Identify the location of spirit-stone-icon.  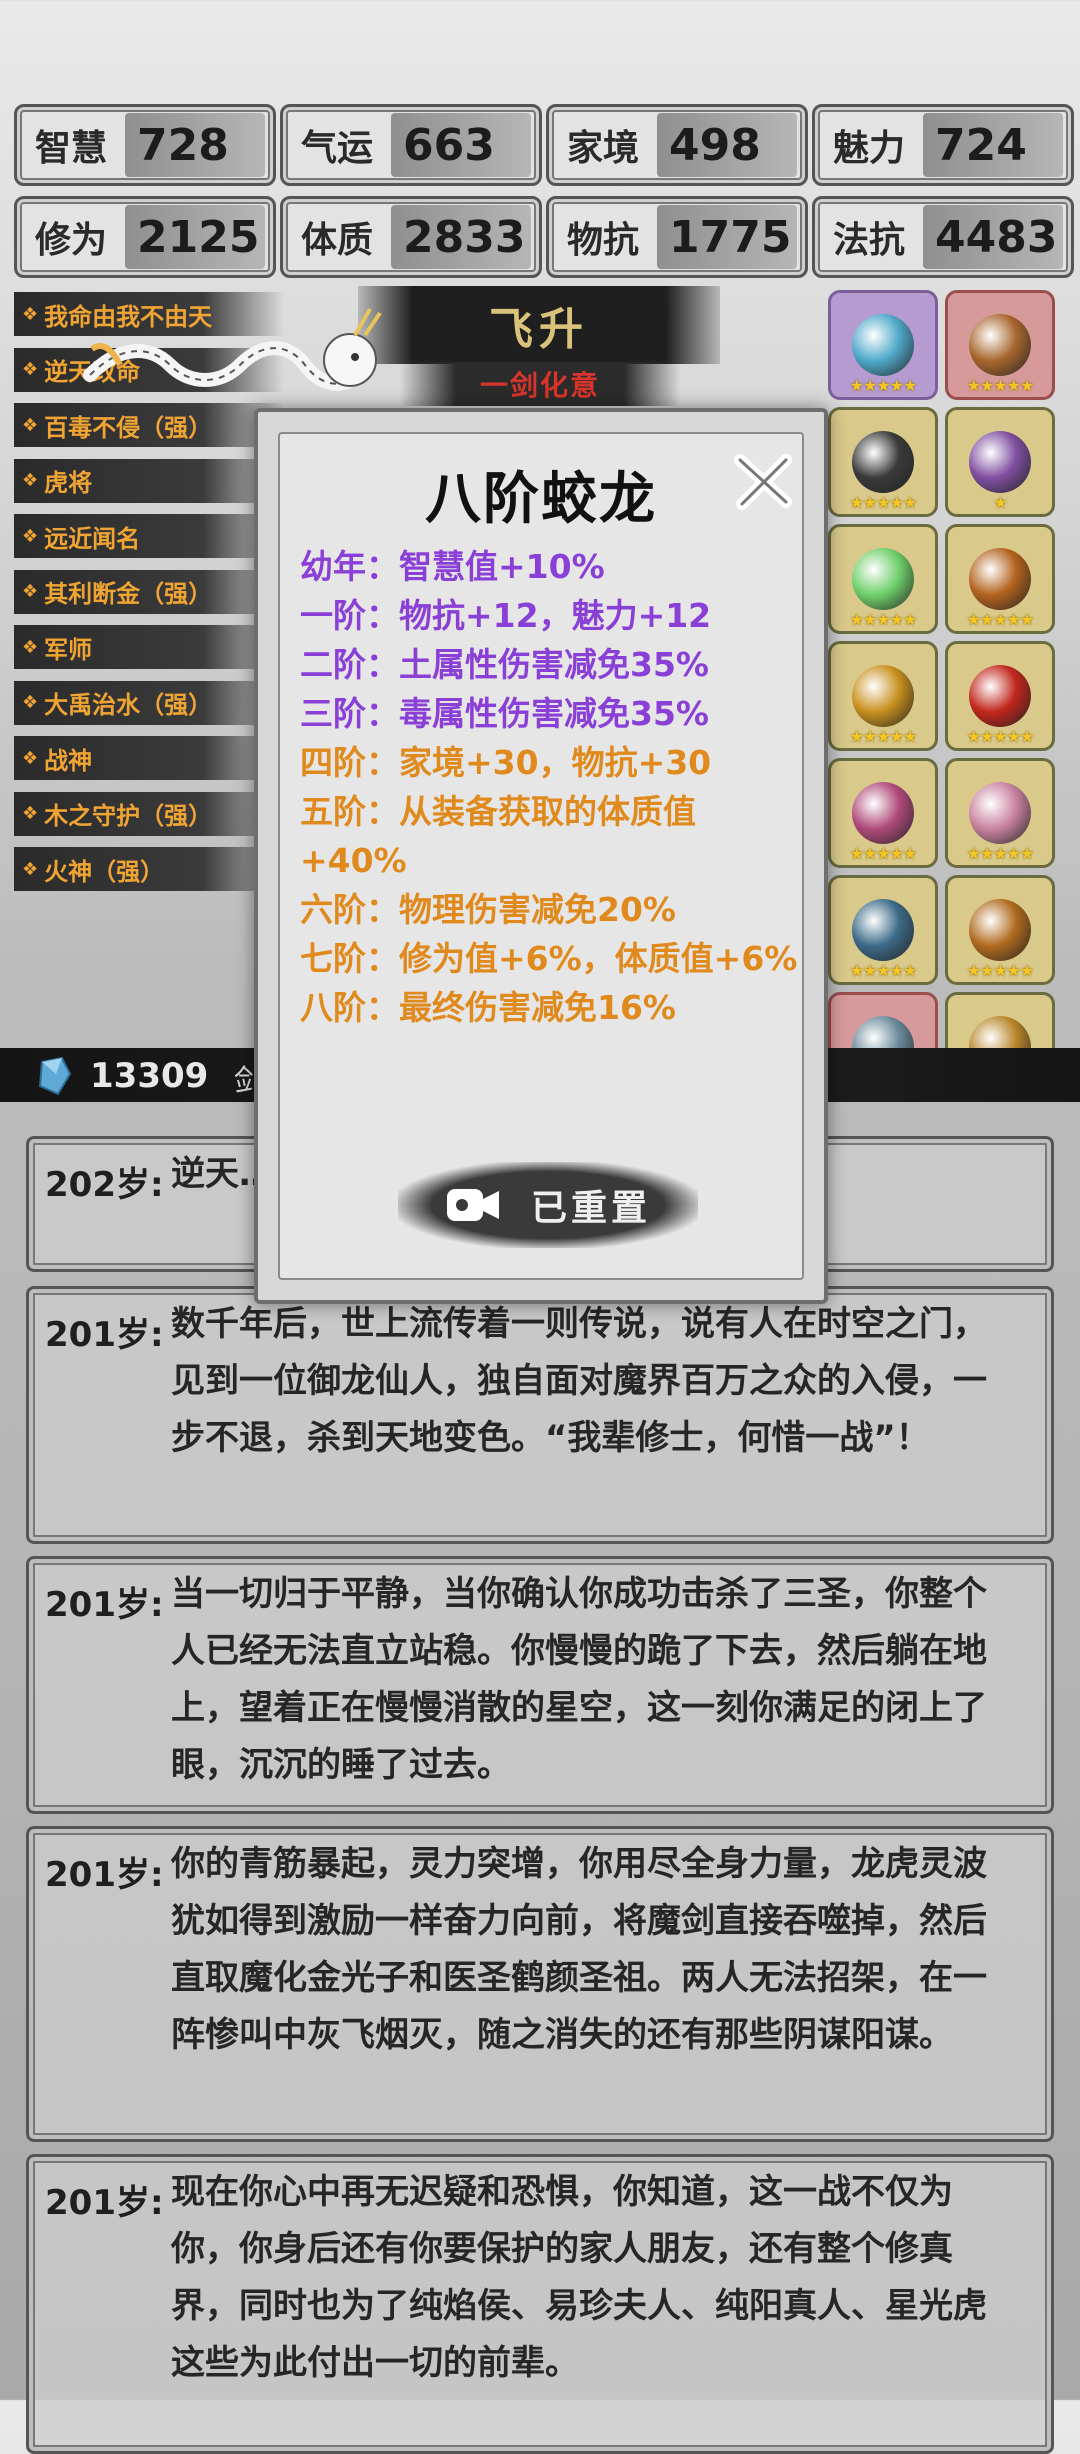
(55, 1076).